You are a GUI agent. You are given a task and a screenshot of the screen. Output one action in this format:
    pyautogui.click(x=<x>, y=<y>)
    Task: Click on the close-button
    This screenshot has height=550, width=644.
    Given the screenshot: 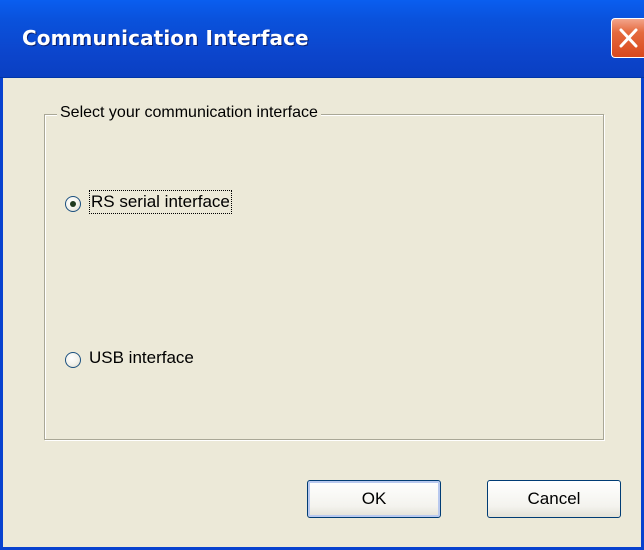 What is the action you would take?
    pyautogui.click(x=627, y=38)
    